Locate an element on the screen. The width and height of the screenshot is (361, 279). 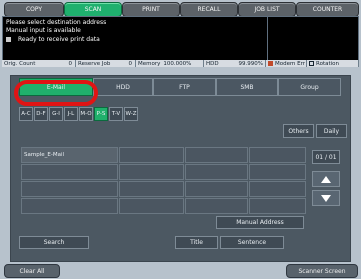
alpha-tab-d-f-label: D-F is located at coordinates (41, 114).